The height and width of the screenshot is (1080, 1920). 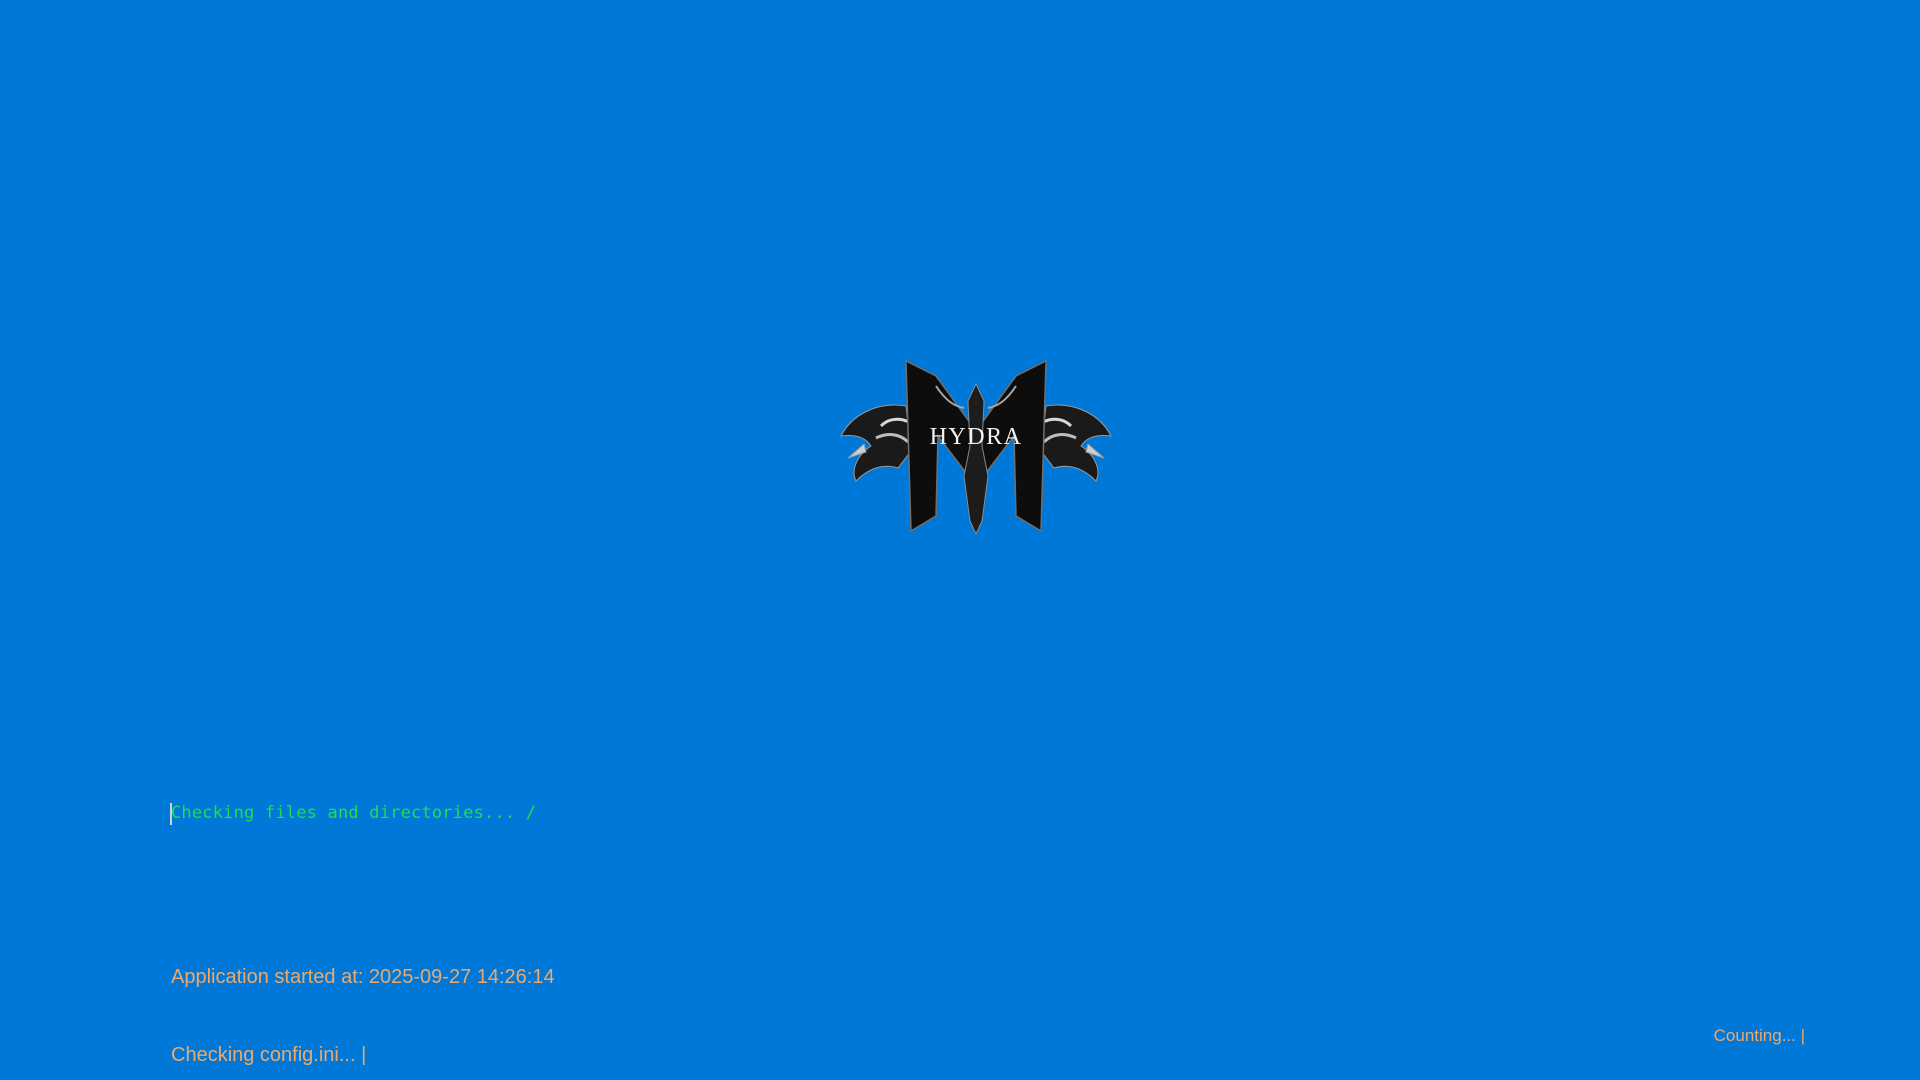 What do you see at coordinates (269, 1055) in the screenshot?
I see `log-line-config: Checking config.ini... |` at bounding box center [269, 1055].